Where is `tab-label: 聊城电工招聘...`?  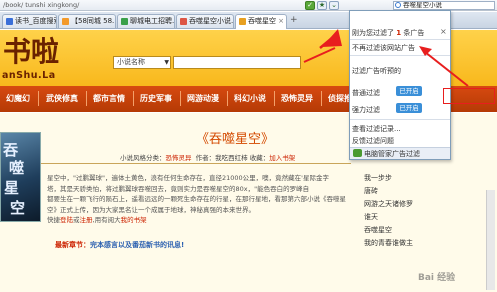 tab-label: 聊城电工招聘... is located at coordinates (152, 21).